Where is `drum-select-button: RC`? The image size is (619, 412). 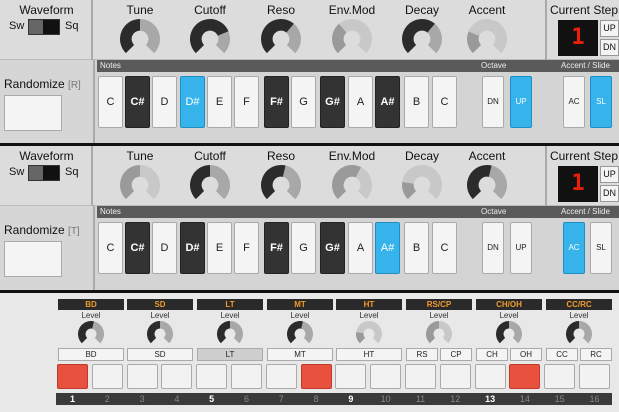 drum-select-button: RC is located at coordinates (596, 354).